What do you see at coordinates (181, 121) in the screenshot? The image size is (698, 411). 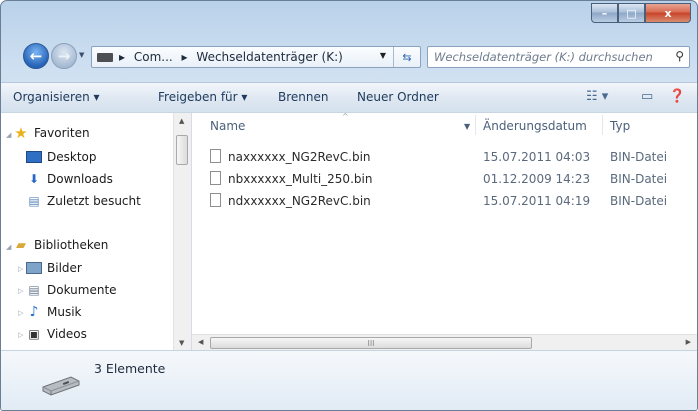 I see `scroll-up-icon: ▲` at bounding box center [181, 121].